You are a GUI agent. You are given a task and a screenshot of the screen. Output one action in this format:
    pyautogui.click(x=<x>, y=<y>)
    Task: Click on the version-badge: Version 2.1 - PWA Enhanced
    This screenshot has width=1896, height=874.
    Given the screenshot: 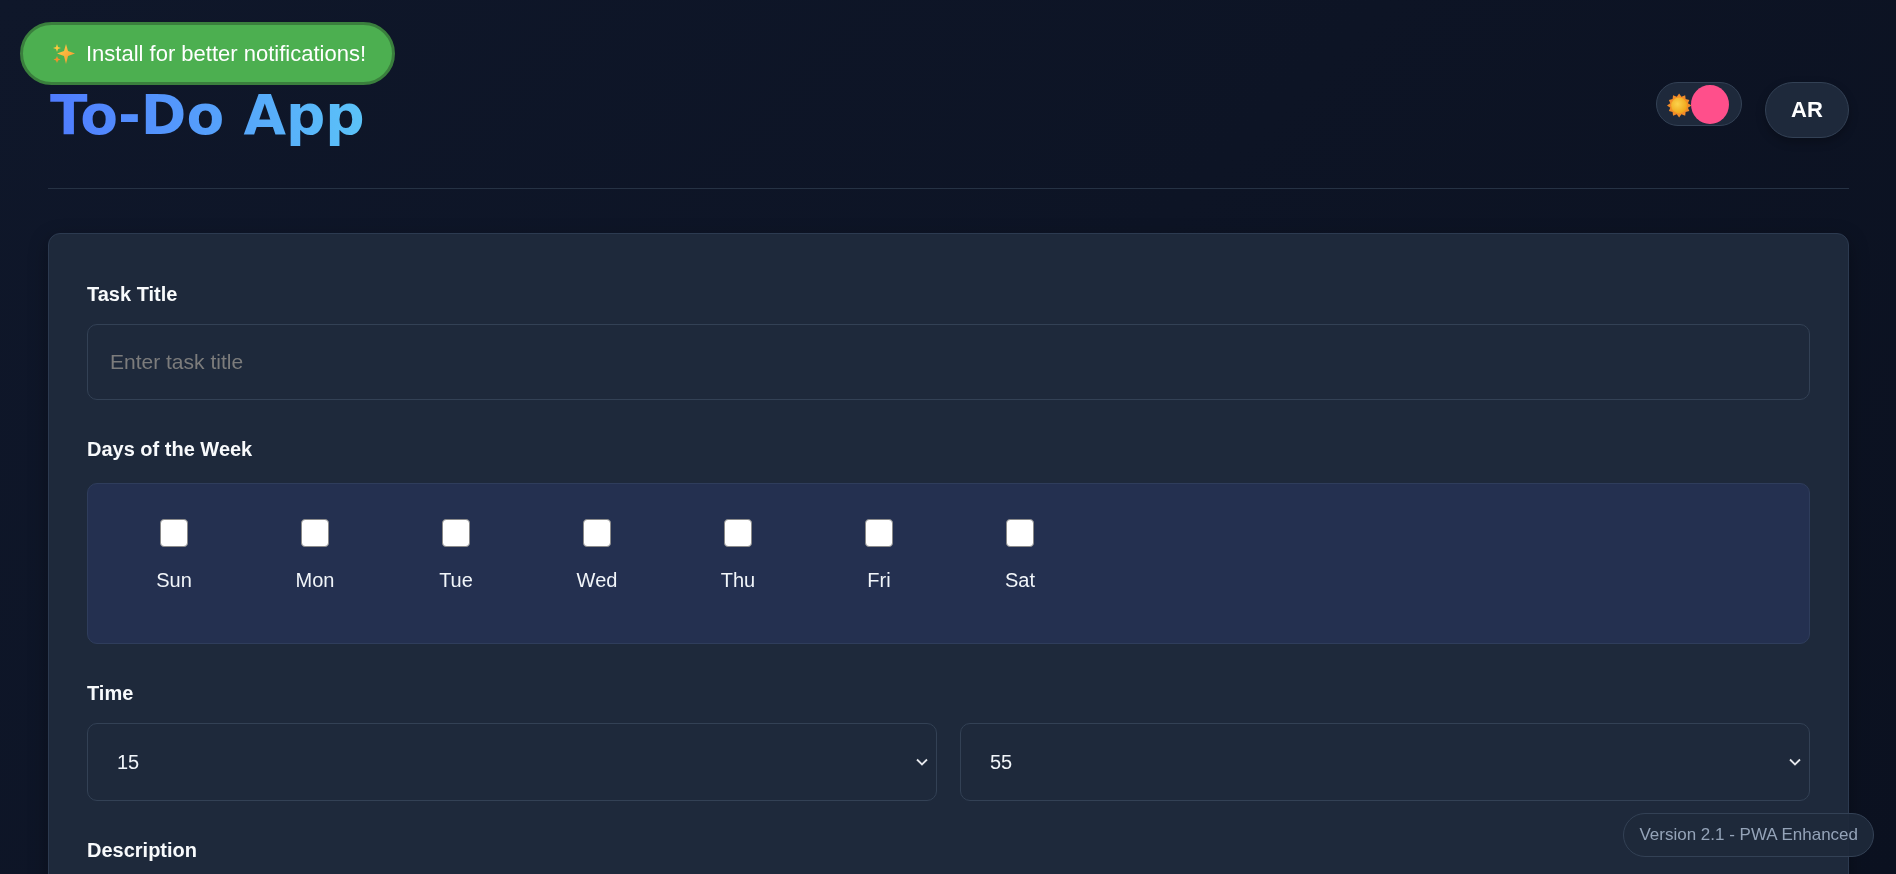 What is the action you would take?
    pyautogui.click(x=1748, y=835)
    